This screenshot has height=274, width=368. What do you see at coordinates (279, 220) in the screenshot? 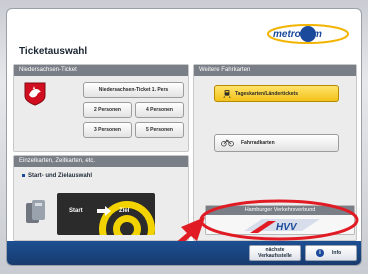
I see `hvv-highlight-ellipse` at bounding box center [279, 220].